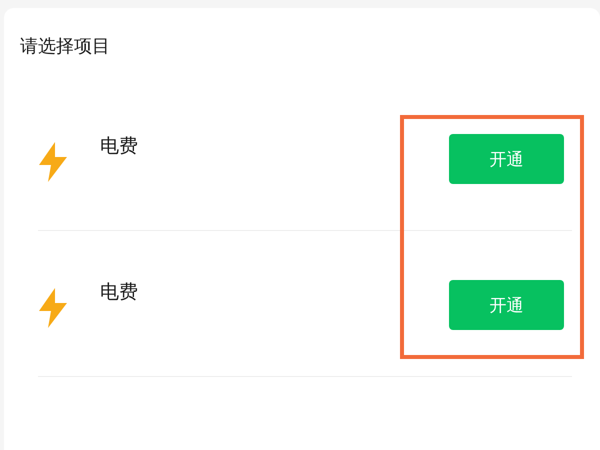 Image resolution: width=600 pixels, height=450 pixels. Describe the element at coordinates (65, 46) in the screenshot. I see `section-title: 请选择项目` at that location.